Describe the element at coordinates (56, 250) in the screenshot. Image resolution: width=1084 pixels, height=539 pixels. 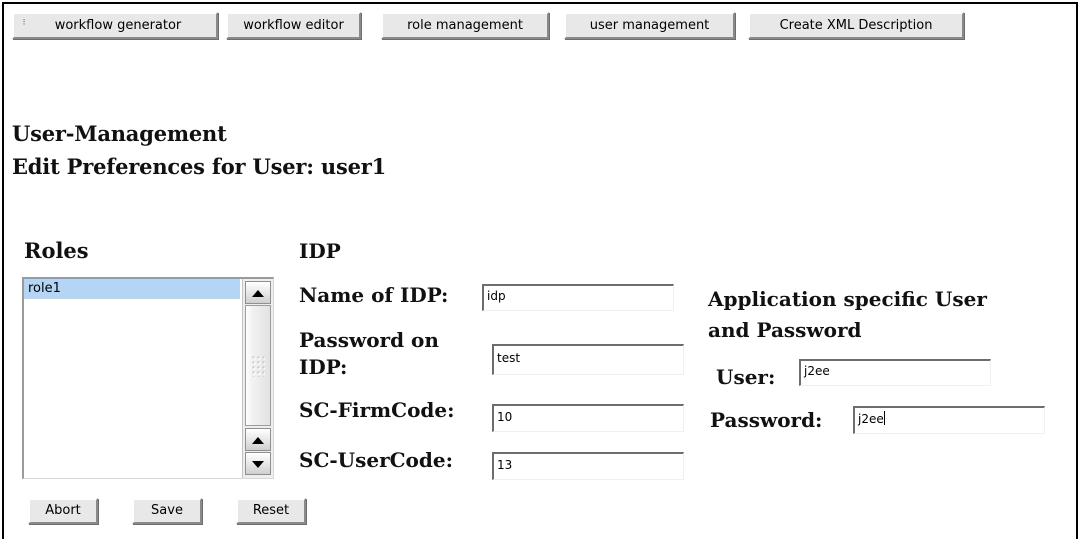
I see `roles-heading: Roles` at that location.